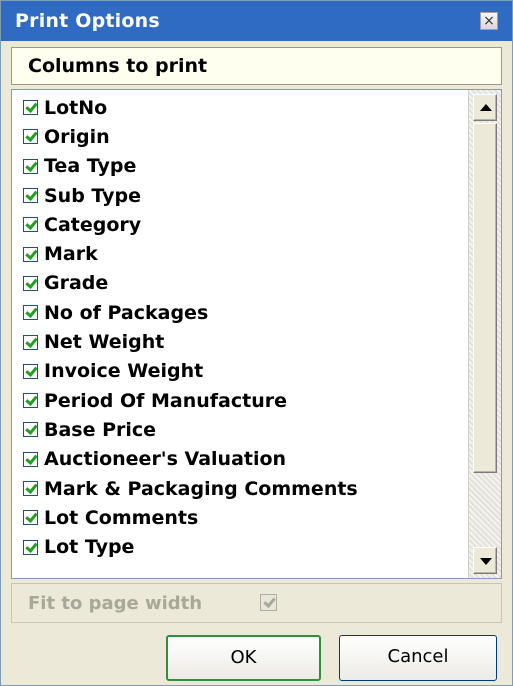 Image resolution: width=513 pixels, height=686 pixels. I want to click on column-item: Sub Type, so click(240, 195).